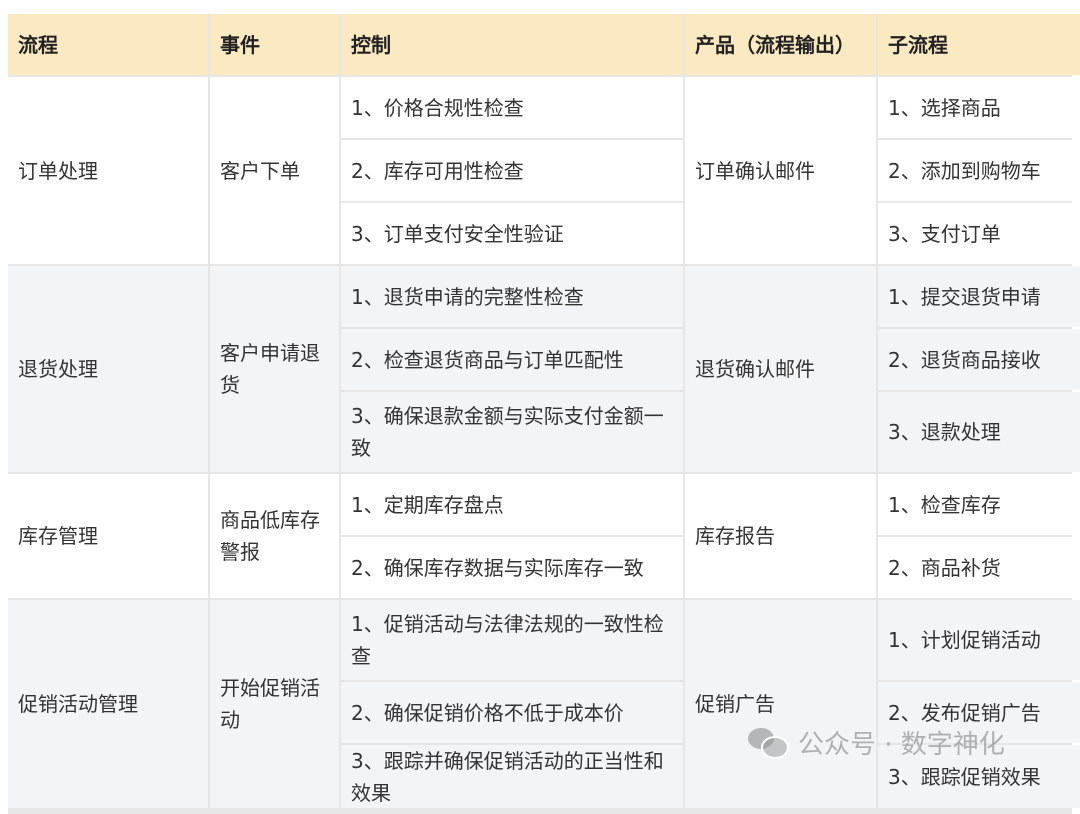 The width and height of the screenshot is (1080, 814). I want to click on control-item: 3、订单支付安全性验证, so click(512, 233).